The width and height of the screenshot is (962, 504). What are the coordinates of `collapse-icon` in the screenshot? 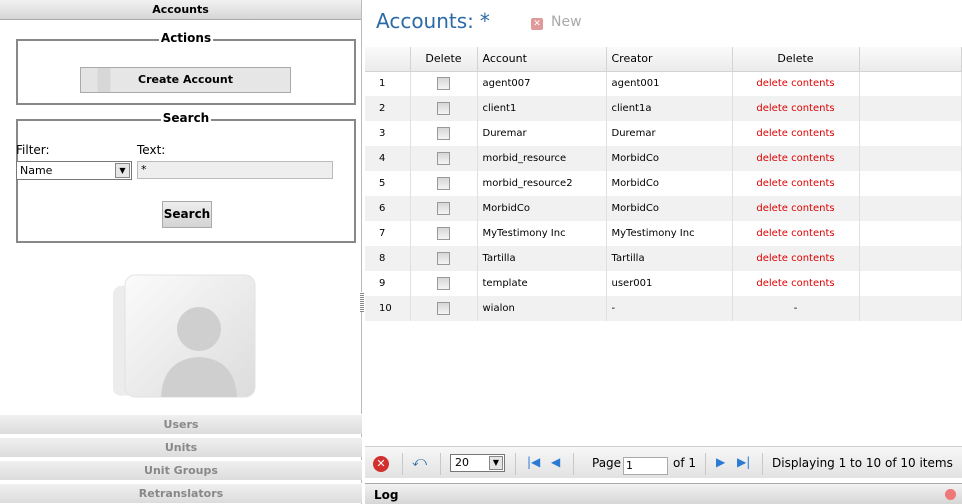 It's located at (950, 494).